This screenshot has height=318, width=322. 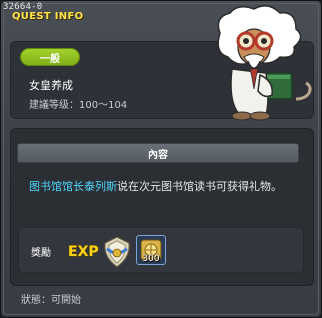 I want to click on quest-level-range: 100～104, so click(x=103, y=105).